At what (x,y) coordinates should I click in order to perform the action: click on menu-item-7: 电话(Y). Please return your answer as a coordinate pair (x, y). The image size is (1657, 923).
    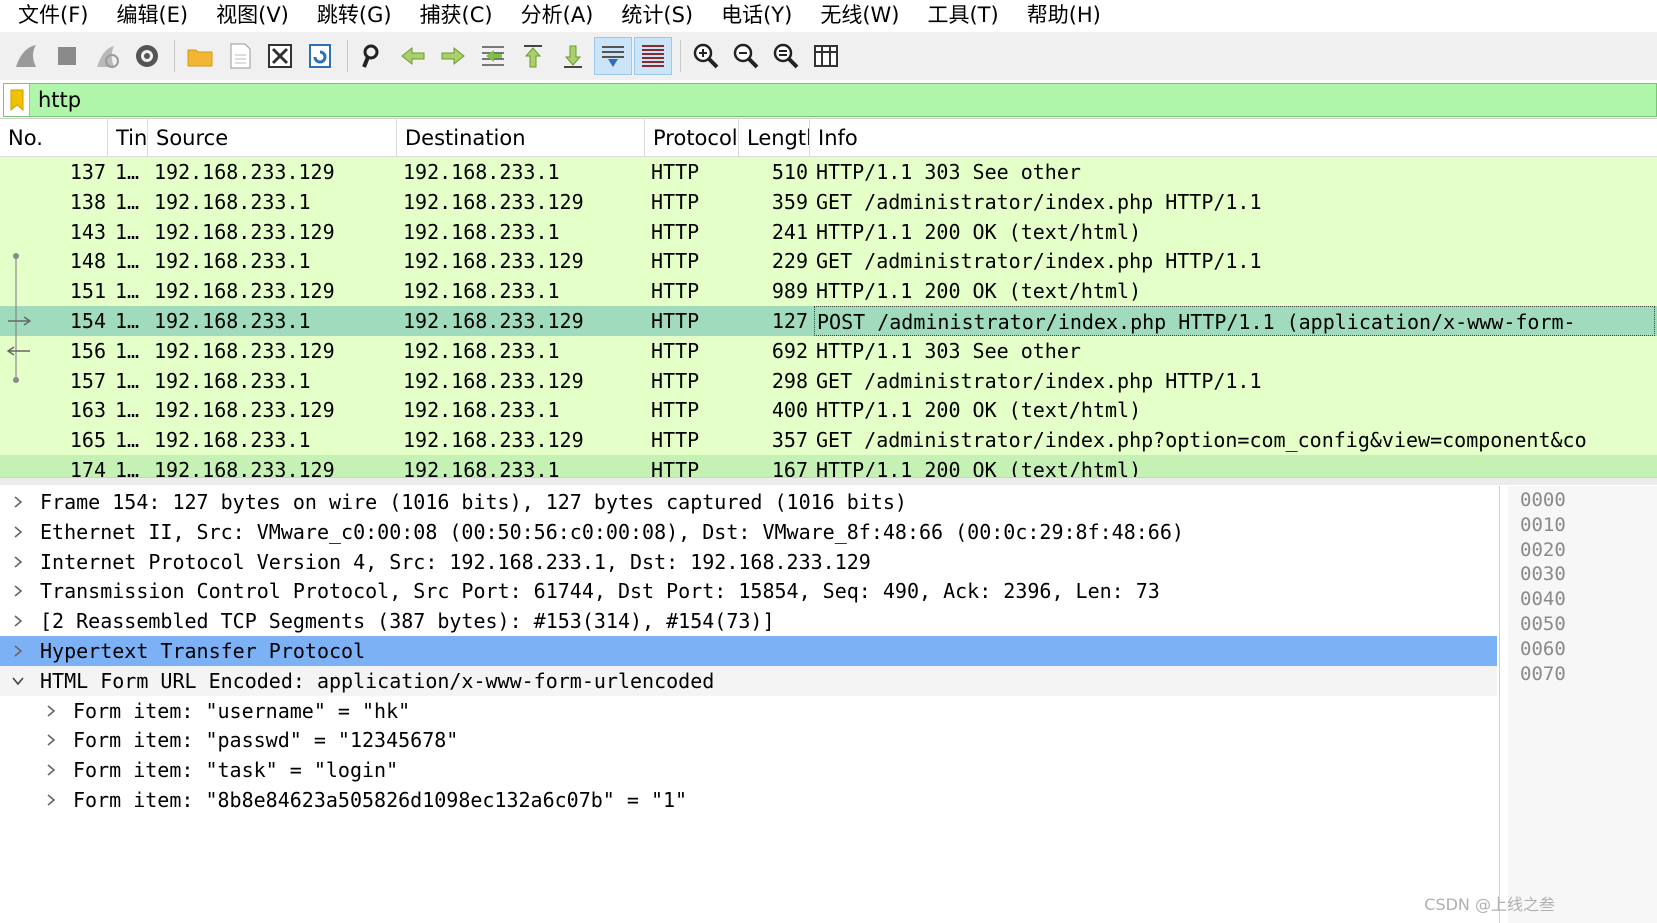
    Looking at the image, I should click on (756, 16).